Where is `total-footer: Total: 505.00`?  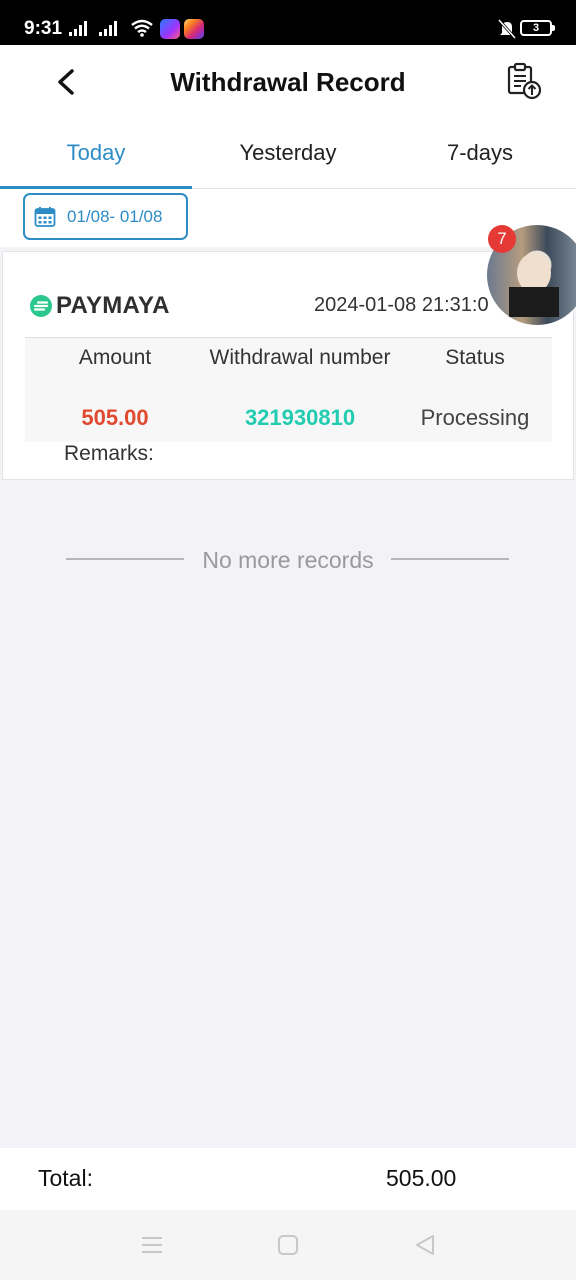 total-footer: Total: 505.00 is located at coordinates (288, 1179).